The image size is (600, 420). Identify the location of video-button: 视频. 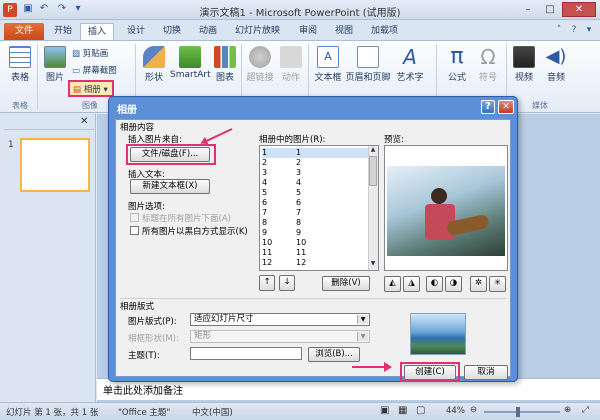
(524, 64).